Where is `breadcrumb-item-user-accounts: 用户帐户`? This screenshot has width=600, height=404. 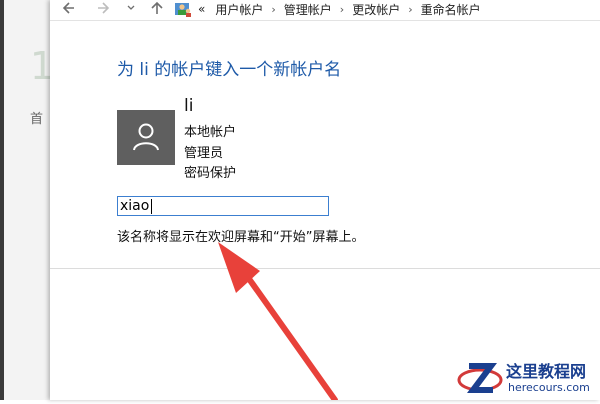 breadcrumb-item-user-accounts: 用户帐户 is located at coordinates (239, 9).